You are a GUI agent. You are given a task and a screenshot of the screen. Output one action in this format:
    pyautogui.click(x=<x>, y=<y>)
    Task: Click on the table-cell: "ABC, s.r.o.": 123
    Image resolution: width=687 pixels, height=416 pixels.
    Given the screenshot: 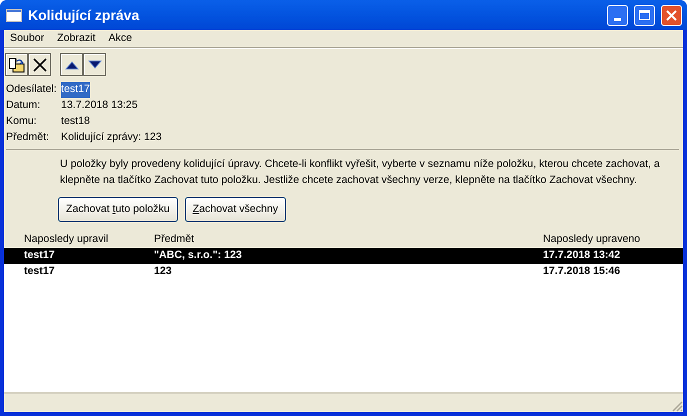 What is the action you would take?
    pyautogui.click(x=198, y=255)
    